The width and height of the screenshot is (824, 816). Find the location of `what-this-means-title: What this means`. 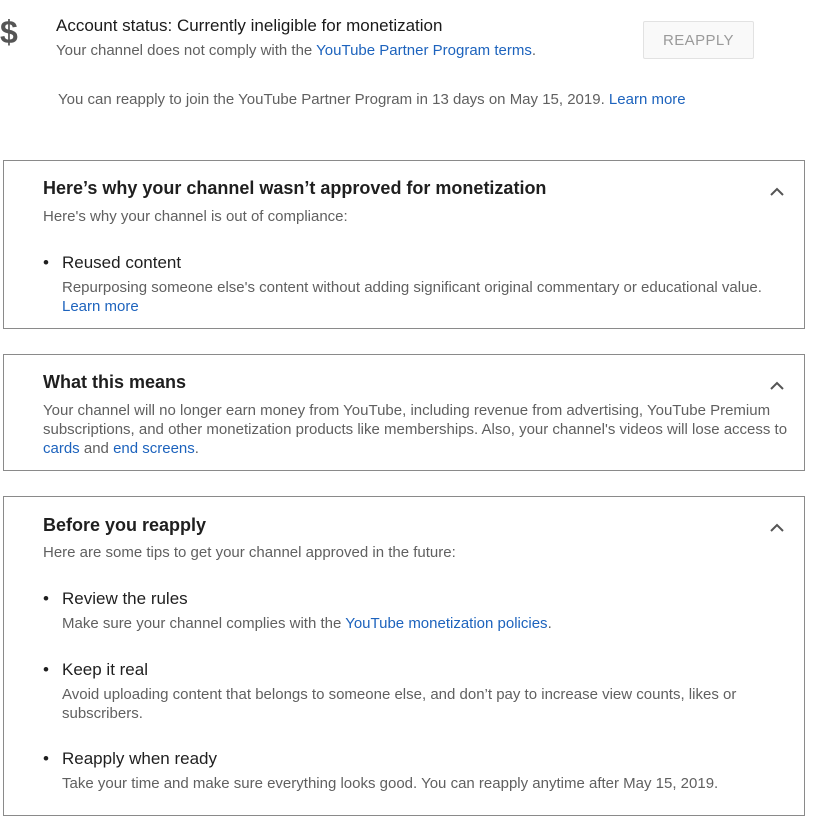

what-this-means-title: What this means is located at coordinates (114, 382).